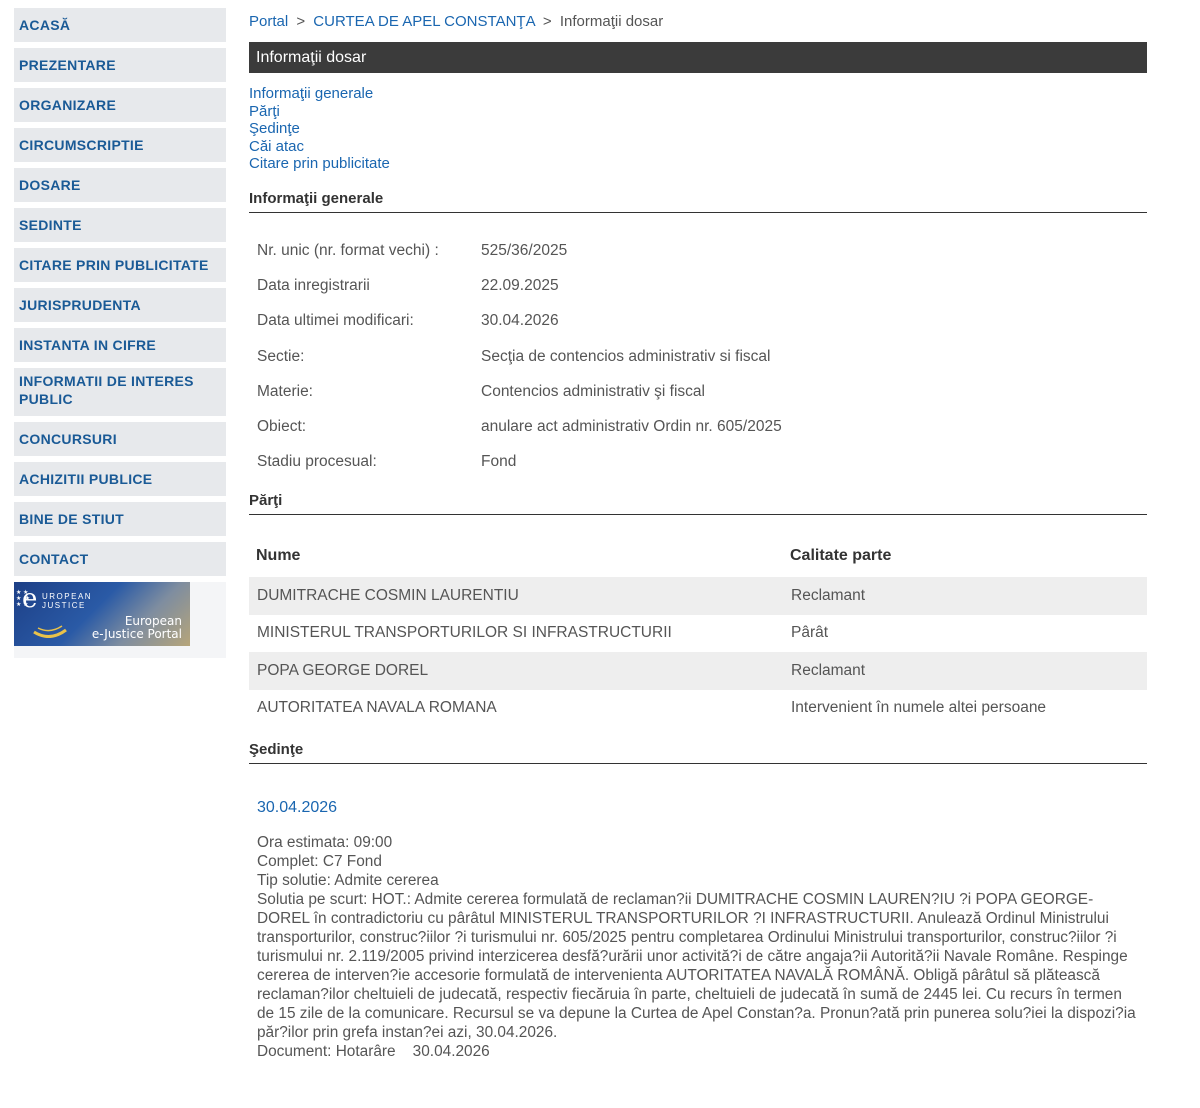 Image resolution: width=1200 pixels, height=1108 pixels. I want to click on breadcrumb-portal: Portal, so click(268, 21).